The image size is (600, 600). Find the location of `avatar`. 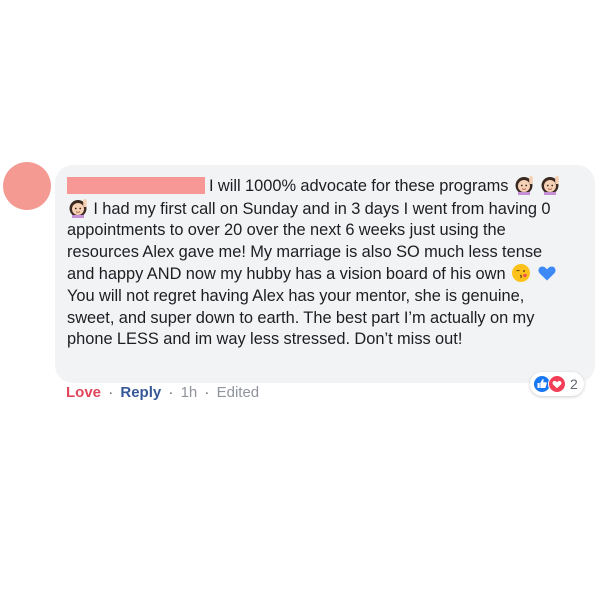

avatar is located at coordinates (27, 186).